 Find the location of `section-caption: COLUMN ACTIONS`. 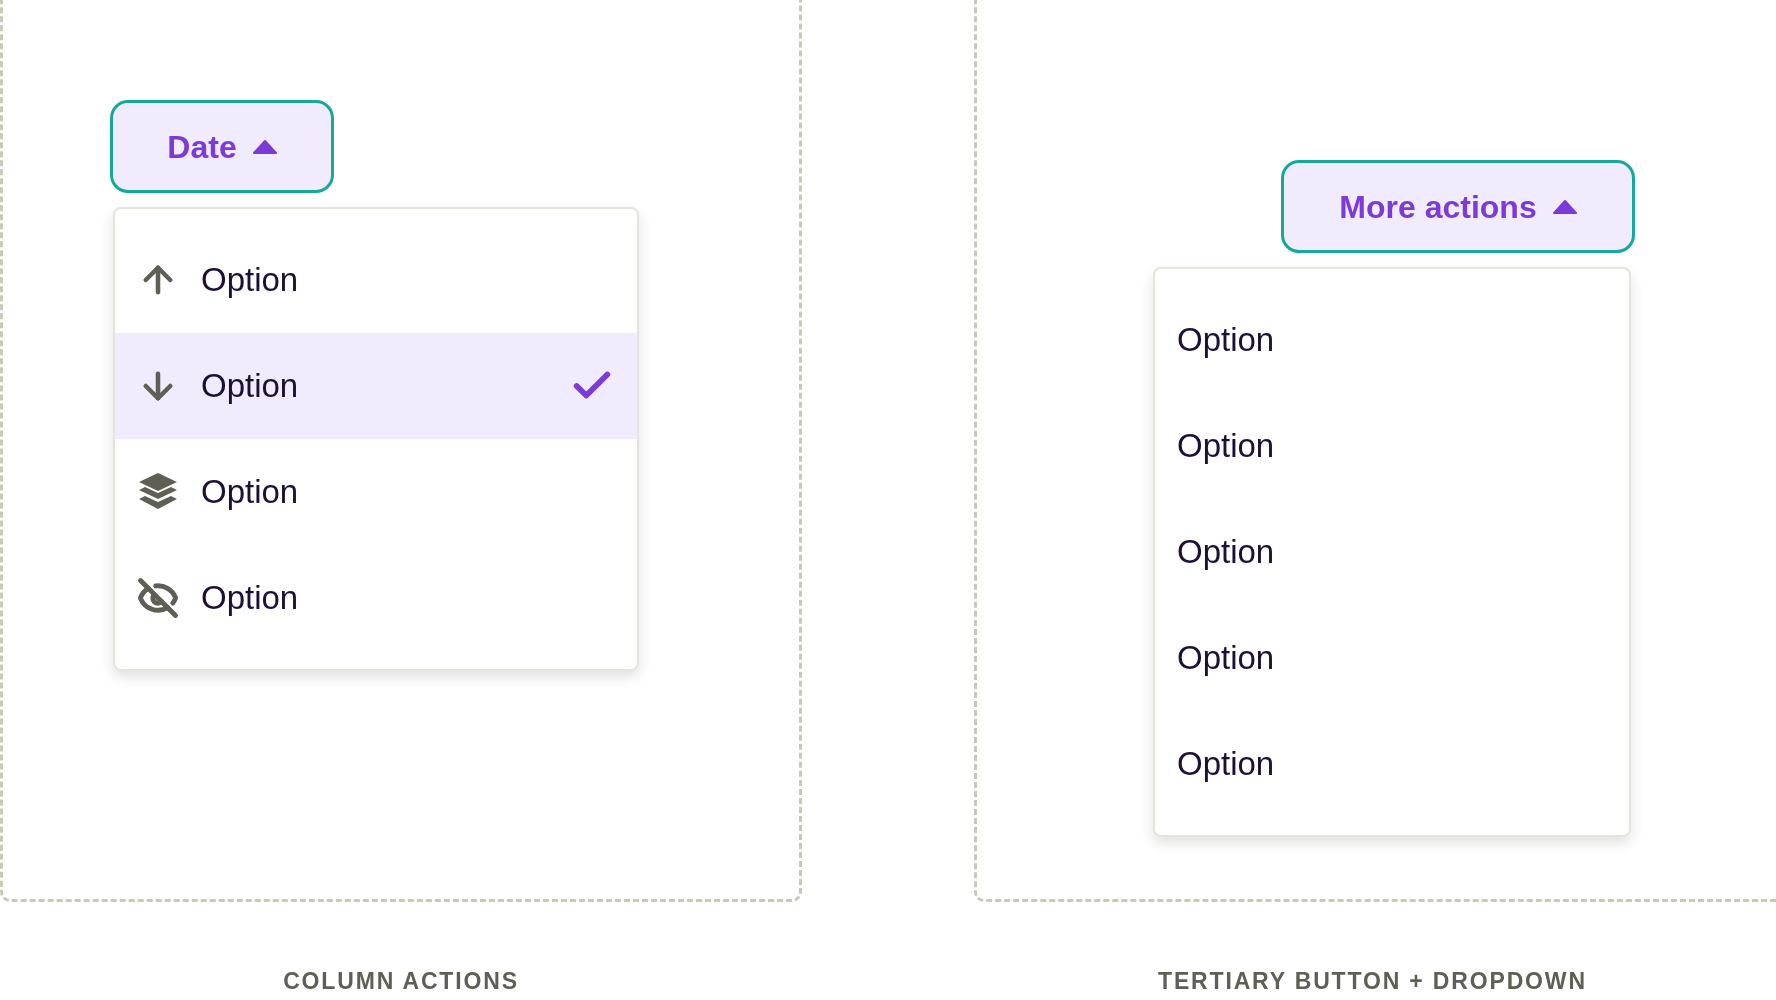

section-caption: COLUMN ACTIONS is located at coordinates (401, 981).